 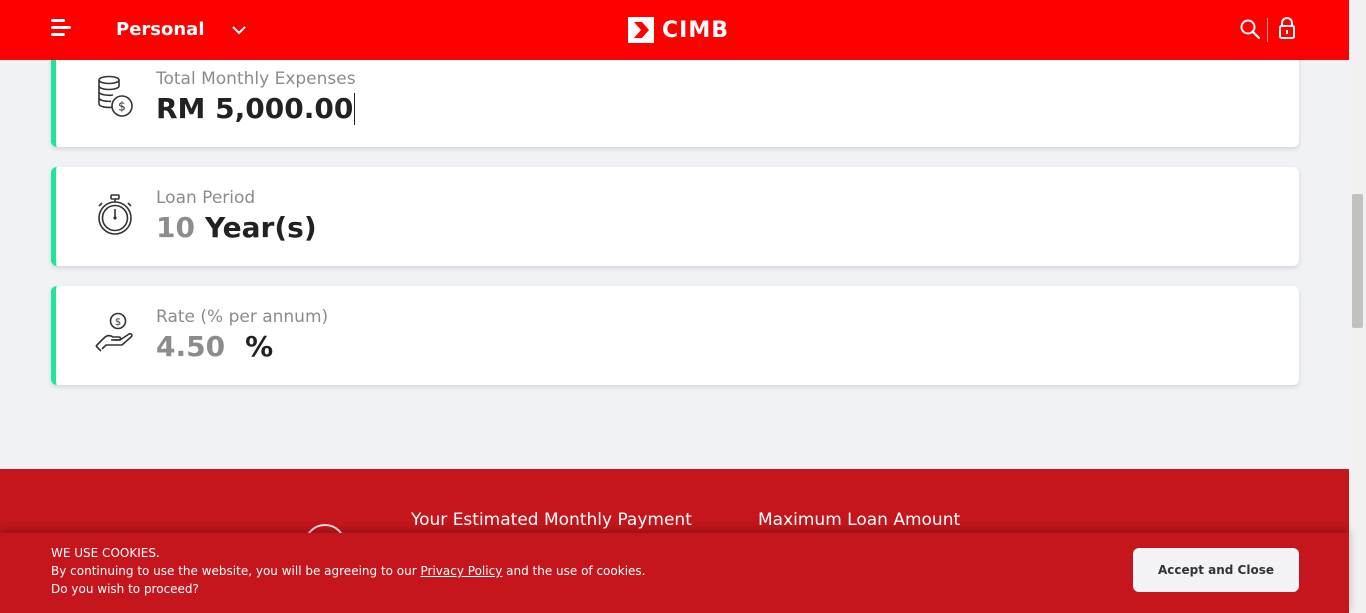 I want to click on loan-period-label: Loan Period, so click(x=206, y=198).